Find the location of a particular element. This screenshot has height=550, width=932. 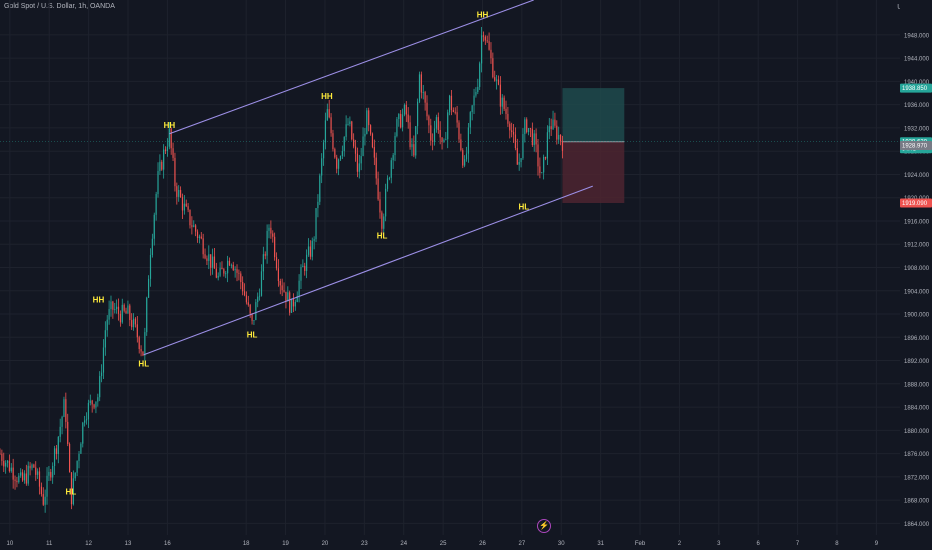

price-label-text: 1938.850 is located at coordinates (915, 89).